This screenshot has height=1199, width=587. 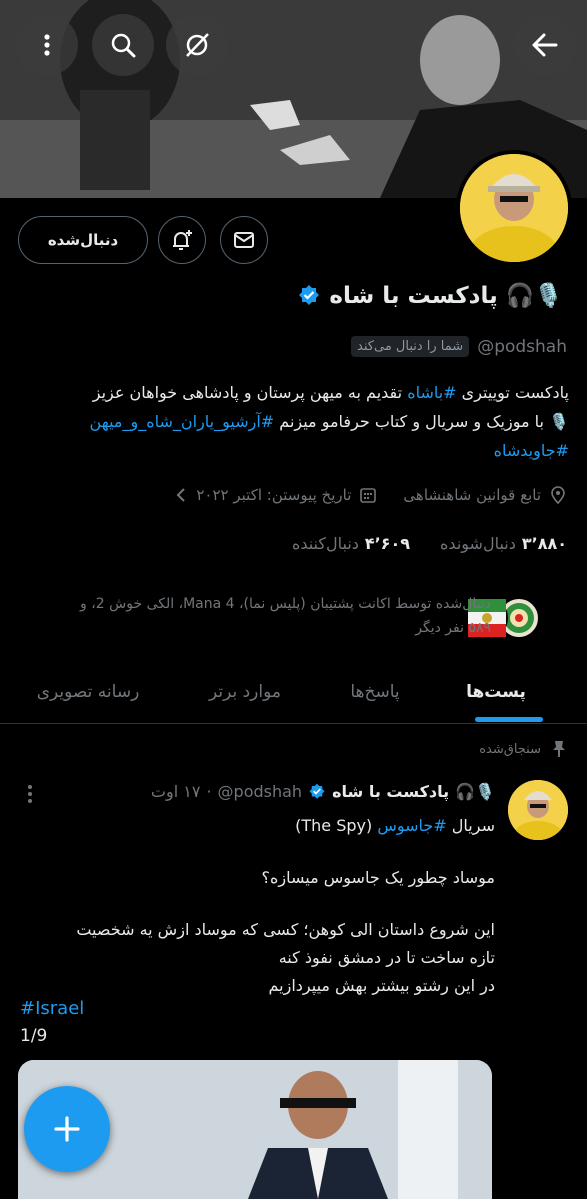 I want to click on more-button, so click(x=47, y=45).